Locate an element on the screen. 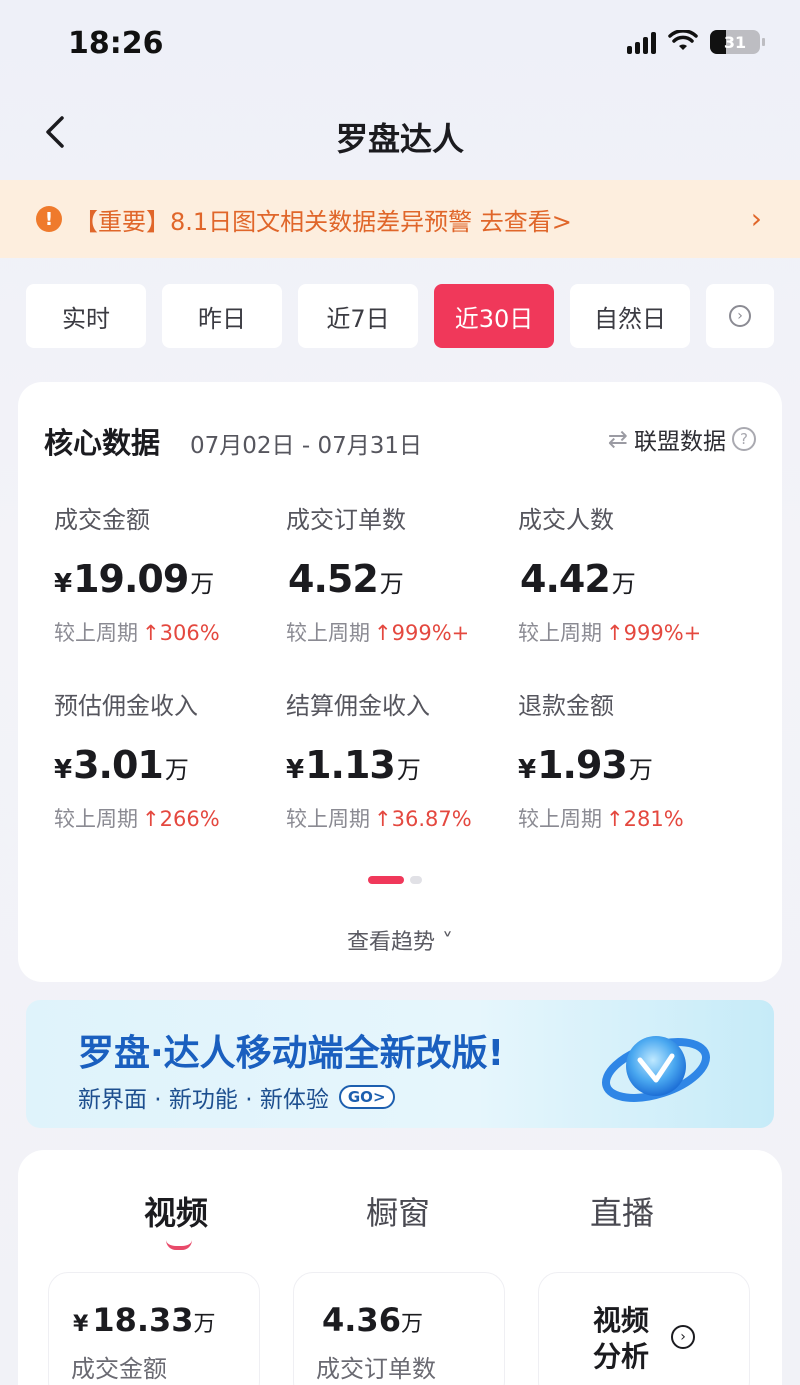 The width and height of the screenshot is (800, 1385). metric-compare: 较上周期 ↑281% is located at coordinates (634, 818).